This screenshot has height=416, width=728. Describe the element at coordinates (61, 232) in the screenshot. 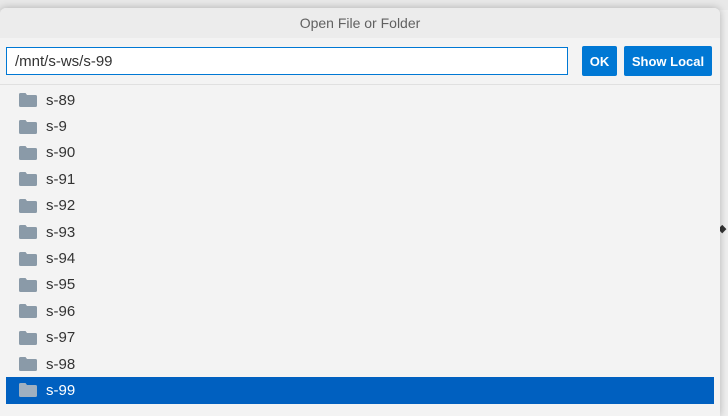

I see `list-item-label: s-93` at that location.